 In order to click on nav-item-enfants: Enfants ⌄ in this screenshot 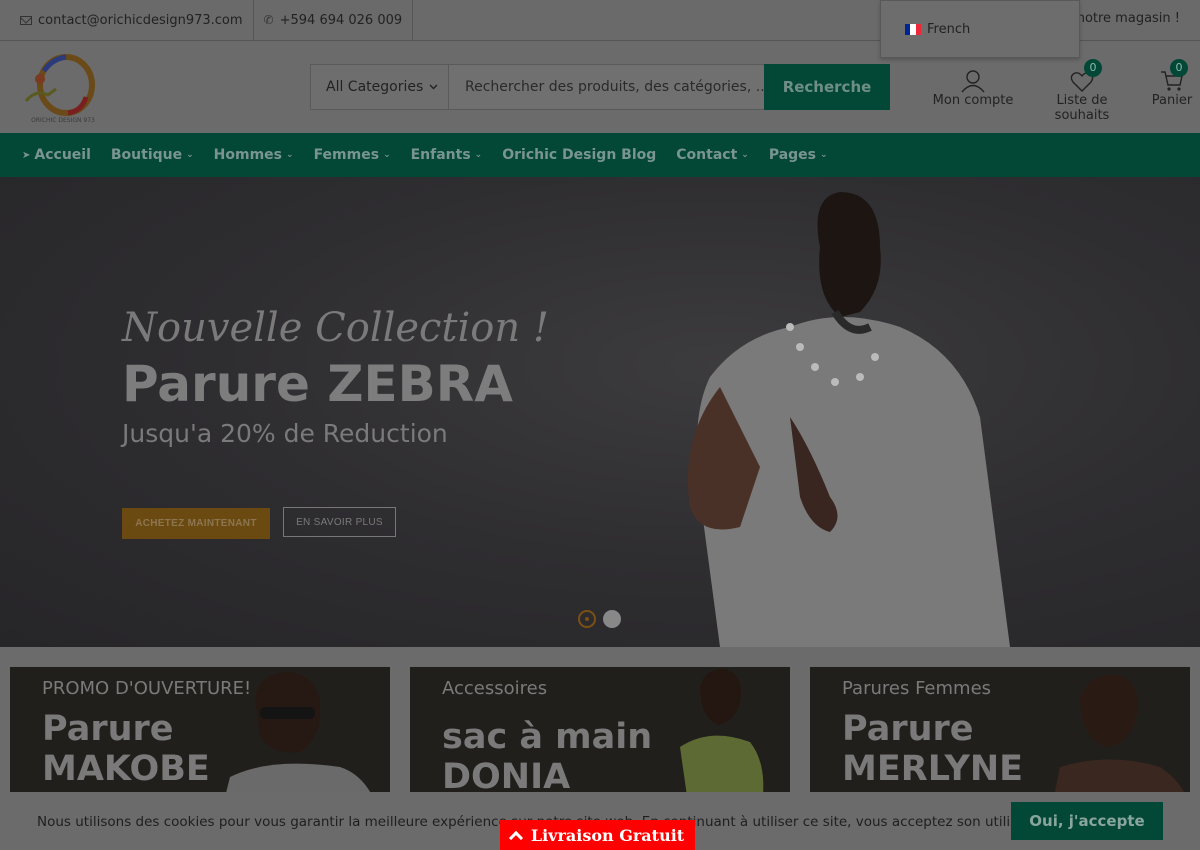, I will do `click(447, 155)`.